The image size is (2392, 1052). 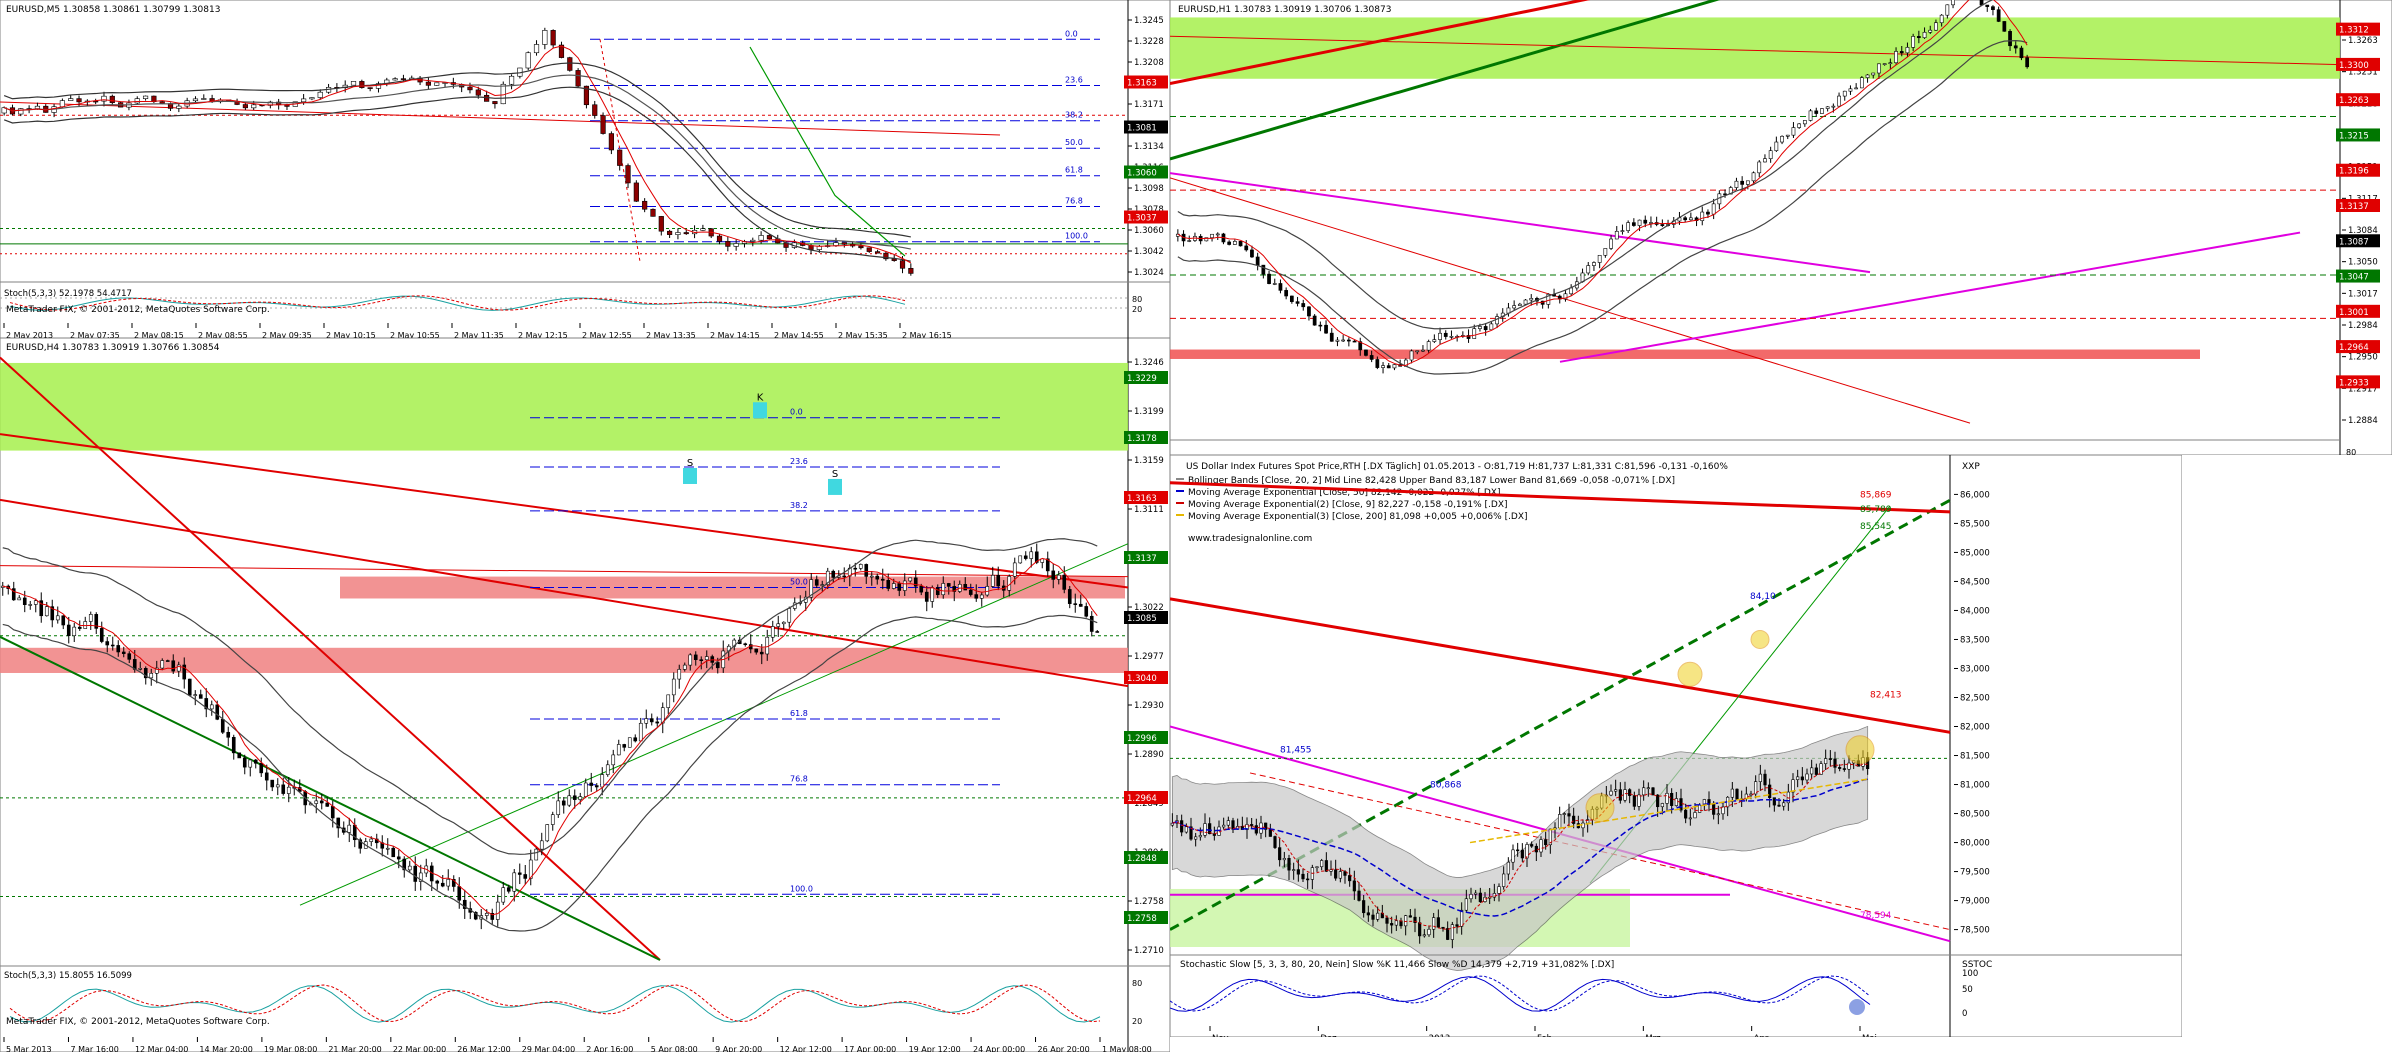 I want to click on dx-ytick: 85,500, so click(x=1975, y=524).